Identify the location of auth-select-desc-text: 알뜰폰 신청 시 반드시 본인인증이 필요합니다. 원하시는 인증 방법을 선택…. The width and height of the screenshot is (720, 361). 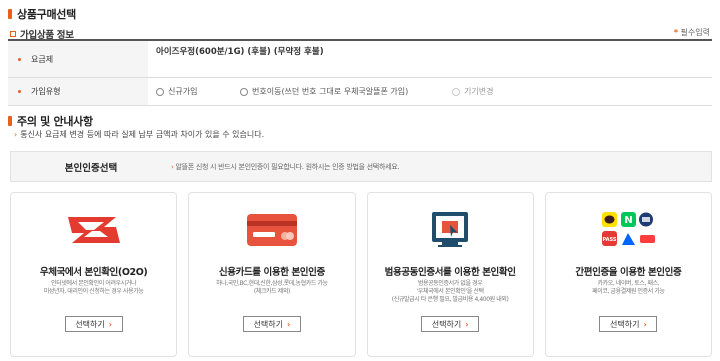
(287, 166).